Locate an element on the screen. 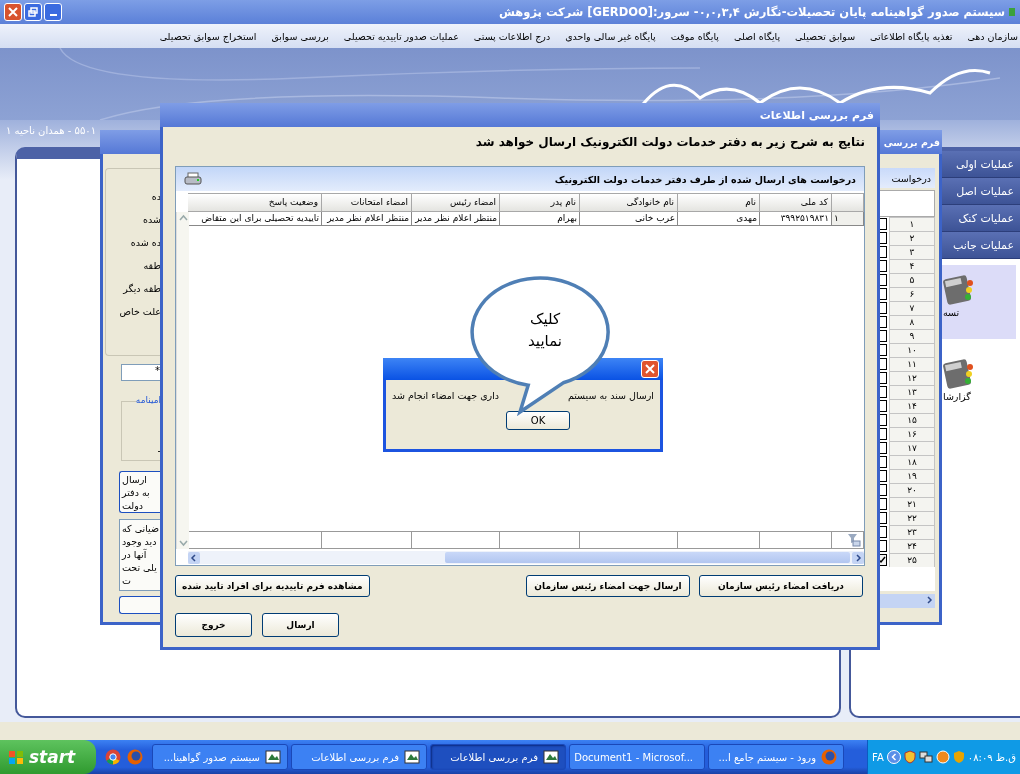 Image resolution: width=1020 pixels, height=774 pixels. send-button: ارسال به دفتر دولت is located at coordinates (140, 492).